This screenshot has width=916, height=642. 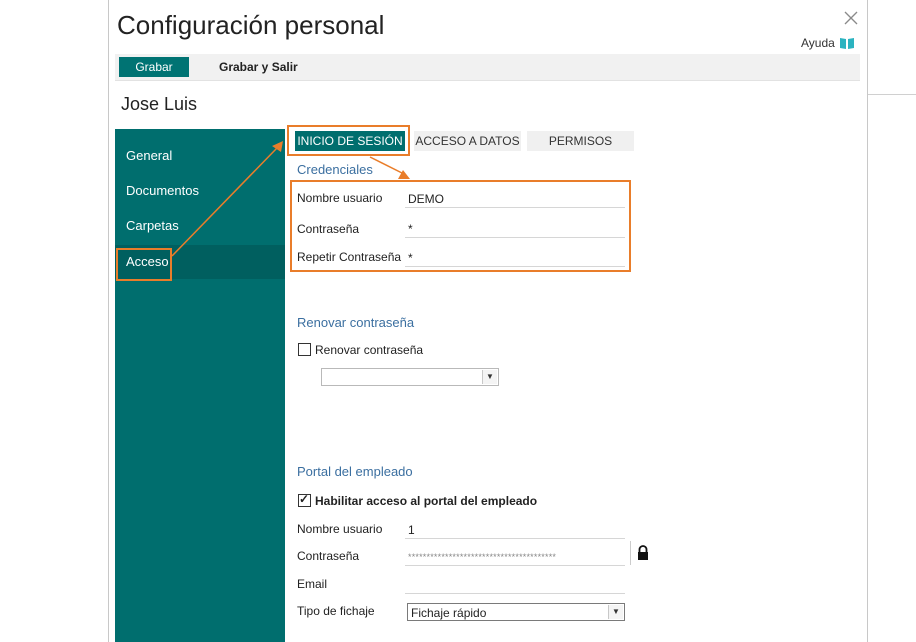 I want to click on annotation-arrows, so click(x=290, y=199).